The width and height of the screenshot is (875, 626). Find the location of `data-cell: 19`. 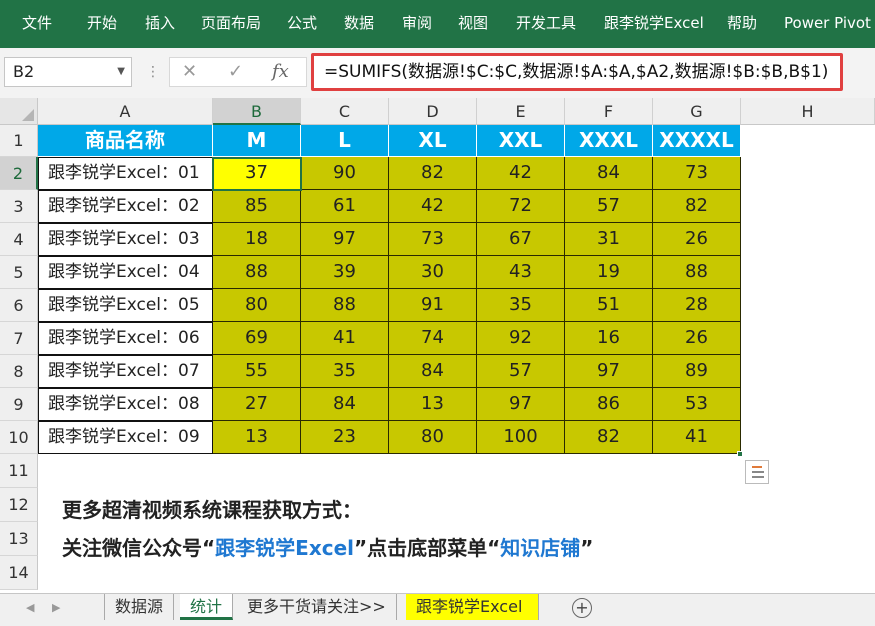

data-cell: 19 is located at coordinates (609, 272).